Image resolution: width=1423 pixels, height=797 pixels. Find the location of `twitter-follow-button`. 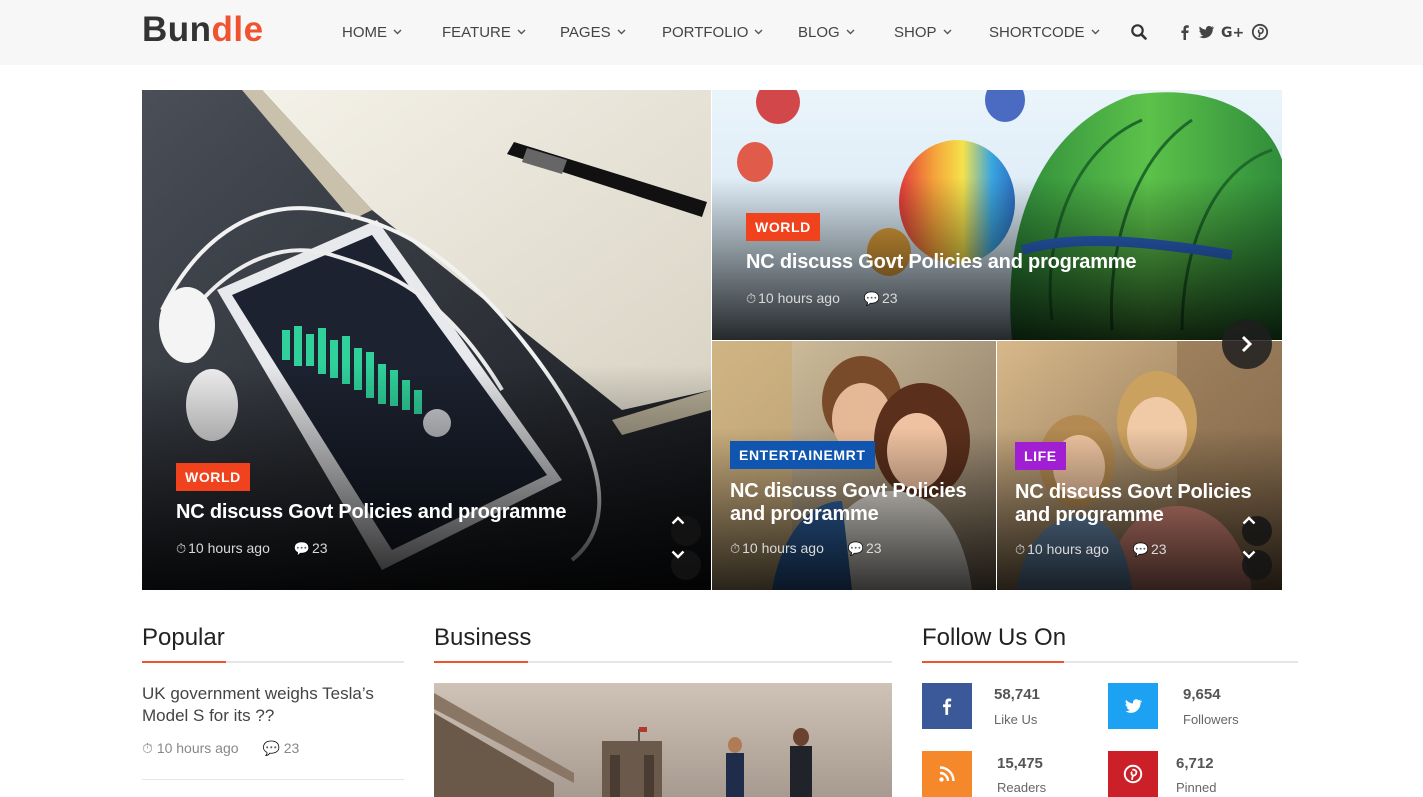

twitter-follow-button is located at coordinates (1133, 706).